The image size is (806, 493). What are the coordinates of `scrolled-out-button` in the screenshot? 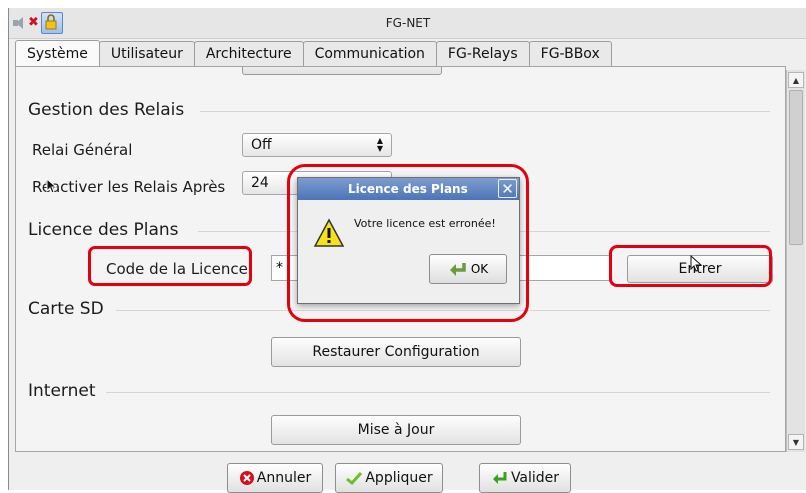 It's located at (342, 71).